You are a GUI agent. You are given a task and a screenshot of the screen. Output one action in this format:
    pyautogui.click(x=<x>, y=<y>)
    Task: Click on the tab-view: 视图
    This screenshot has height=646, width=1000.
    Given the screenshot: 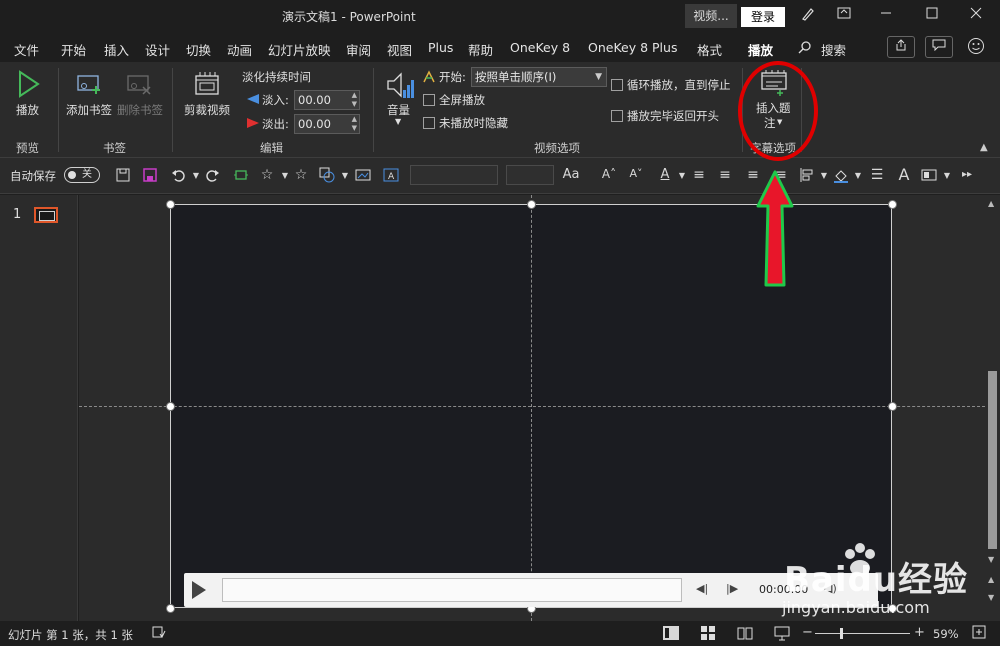 What is the action you would take?
    pyautogui.click(x=399, y=49)
    